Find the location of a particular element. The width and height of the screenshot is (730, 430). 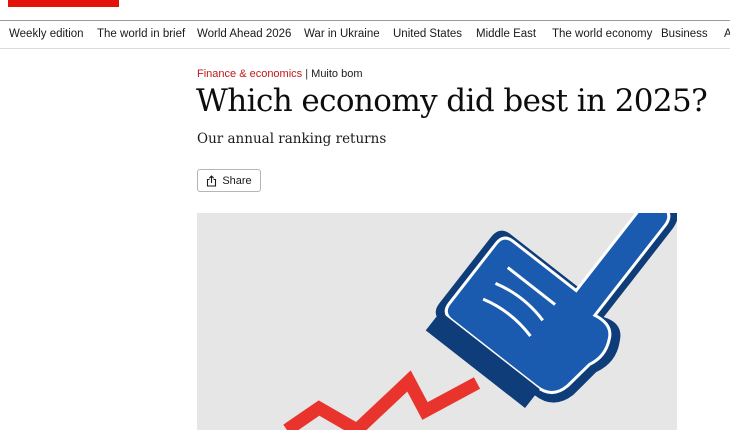

economist-logo is located at coordinates (63, 3).